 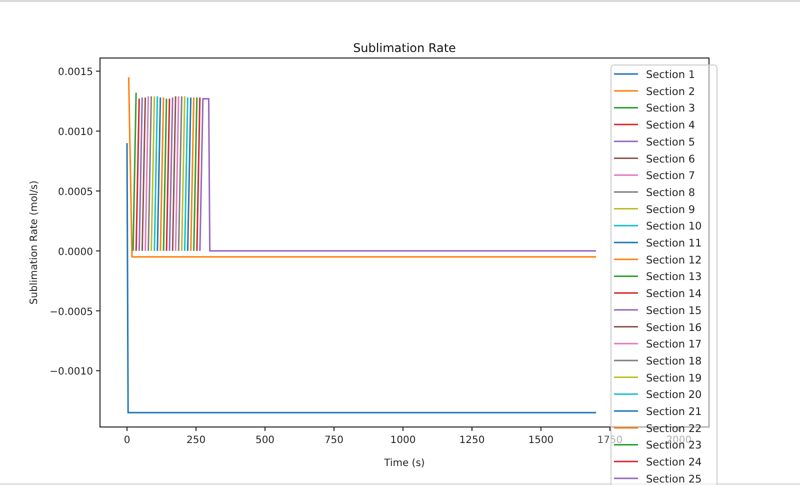 What do you see at coordinates (674, 344) in the screenshot?
I see `legend-label: Section 17` at bounding box center [674, 344].